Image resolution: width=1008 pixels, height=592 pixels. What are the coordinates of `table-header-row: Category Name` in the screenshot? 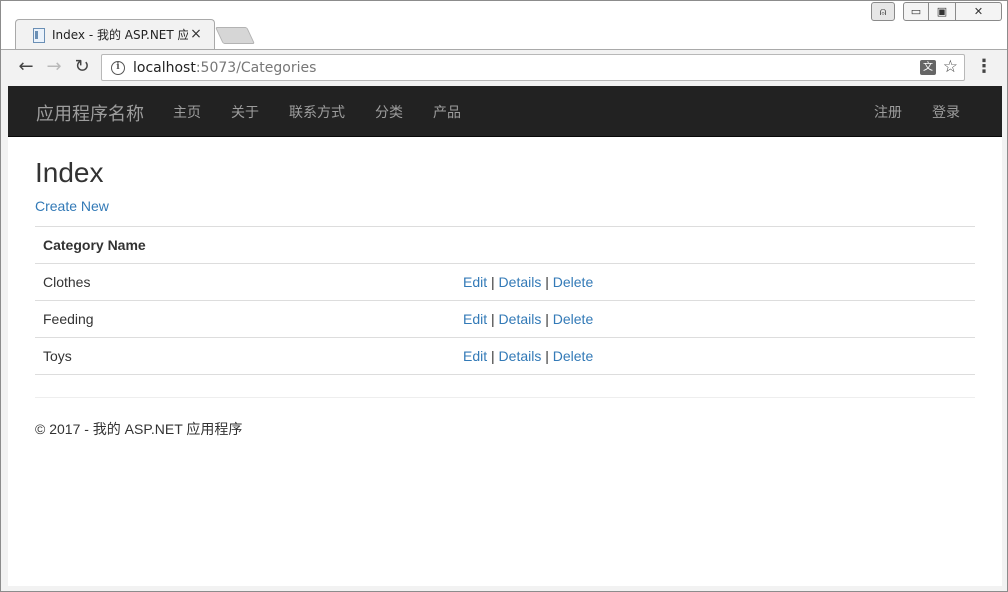 It's located at (505, 245).